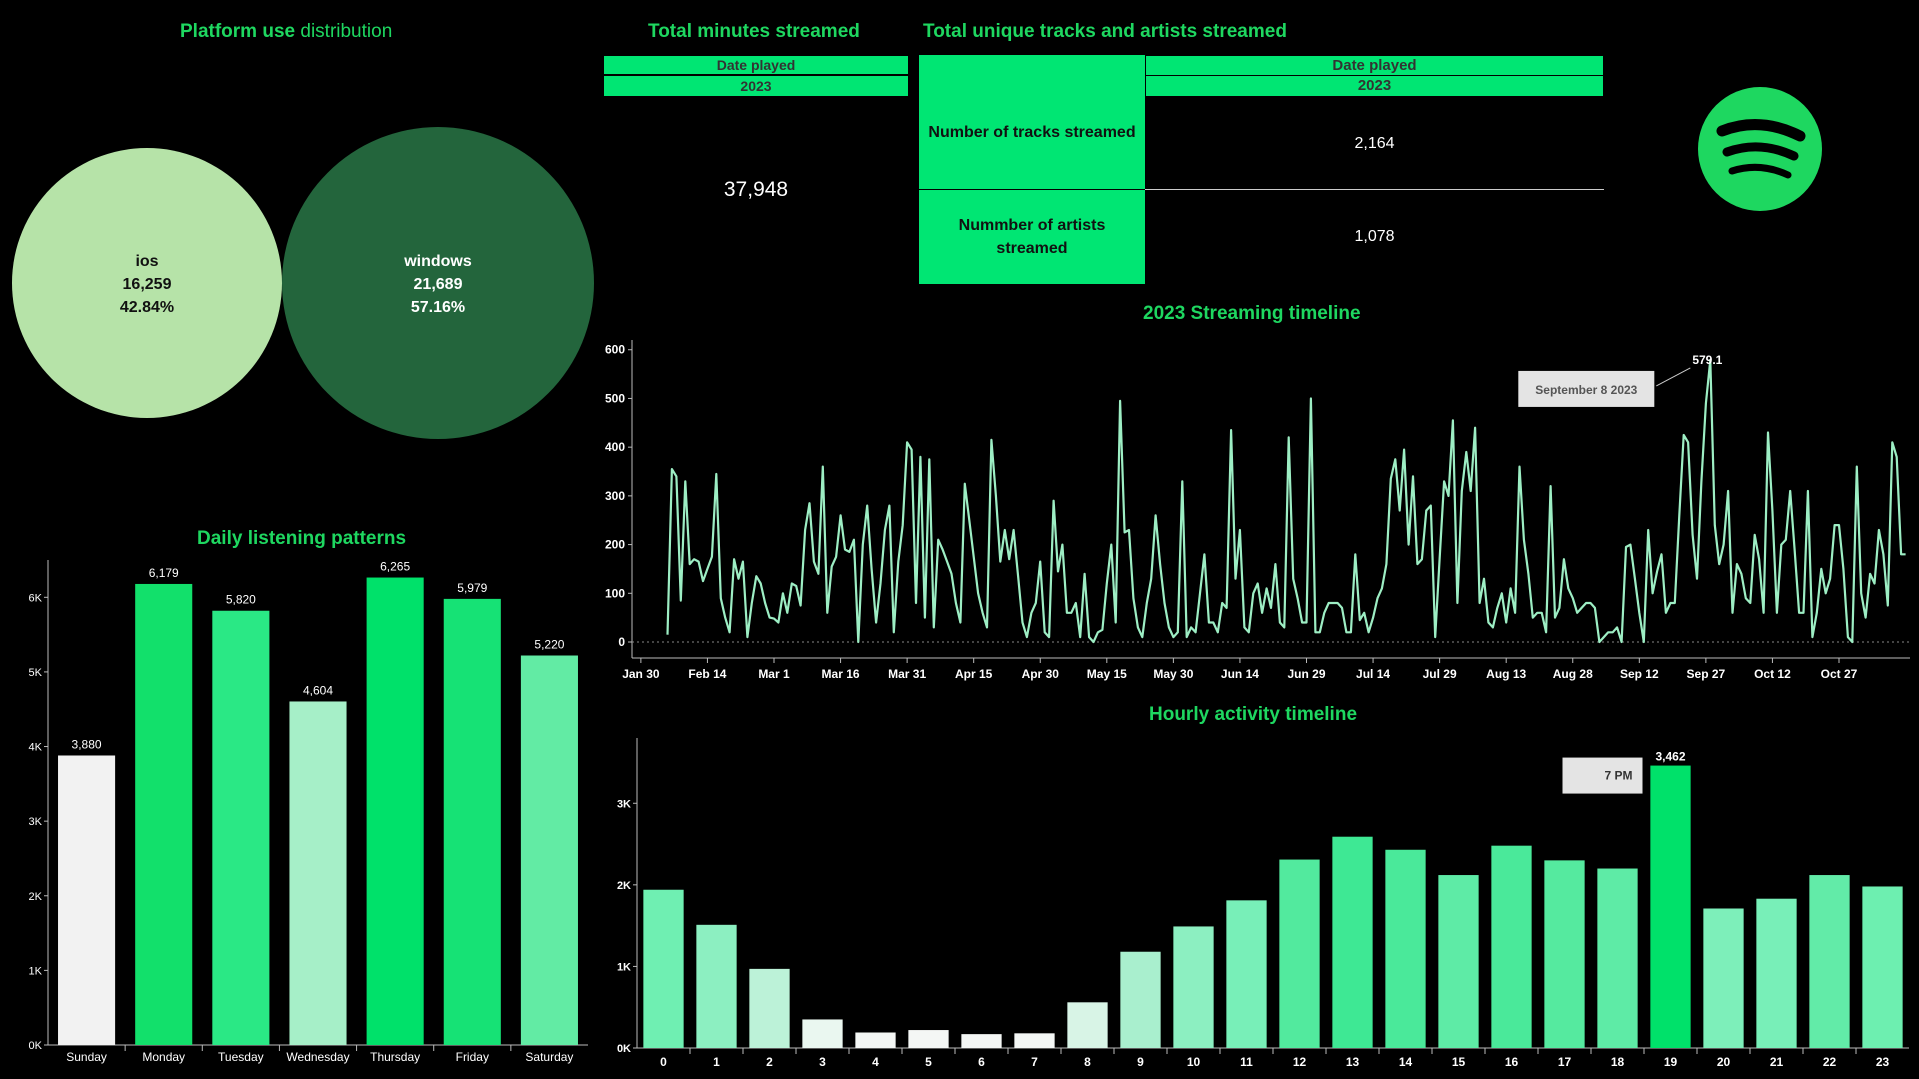 Image resolution: width=1919 pixels, height=1079 pixels. What do you see at coordinates (875, 1062) in the screenshot?
I see `hourly-x-tick-label: 4` at bounding box center [875, 1062].